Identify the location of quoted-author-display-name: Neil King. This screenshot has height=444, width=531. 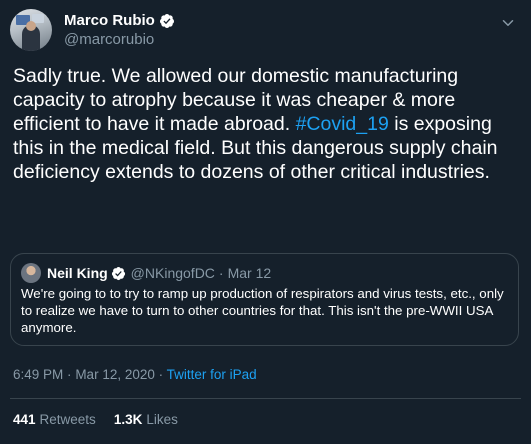
(77, 273).